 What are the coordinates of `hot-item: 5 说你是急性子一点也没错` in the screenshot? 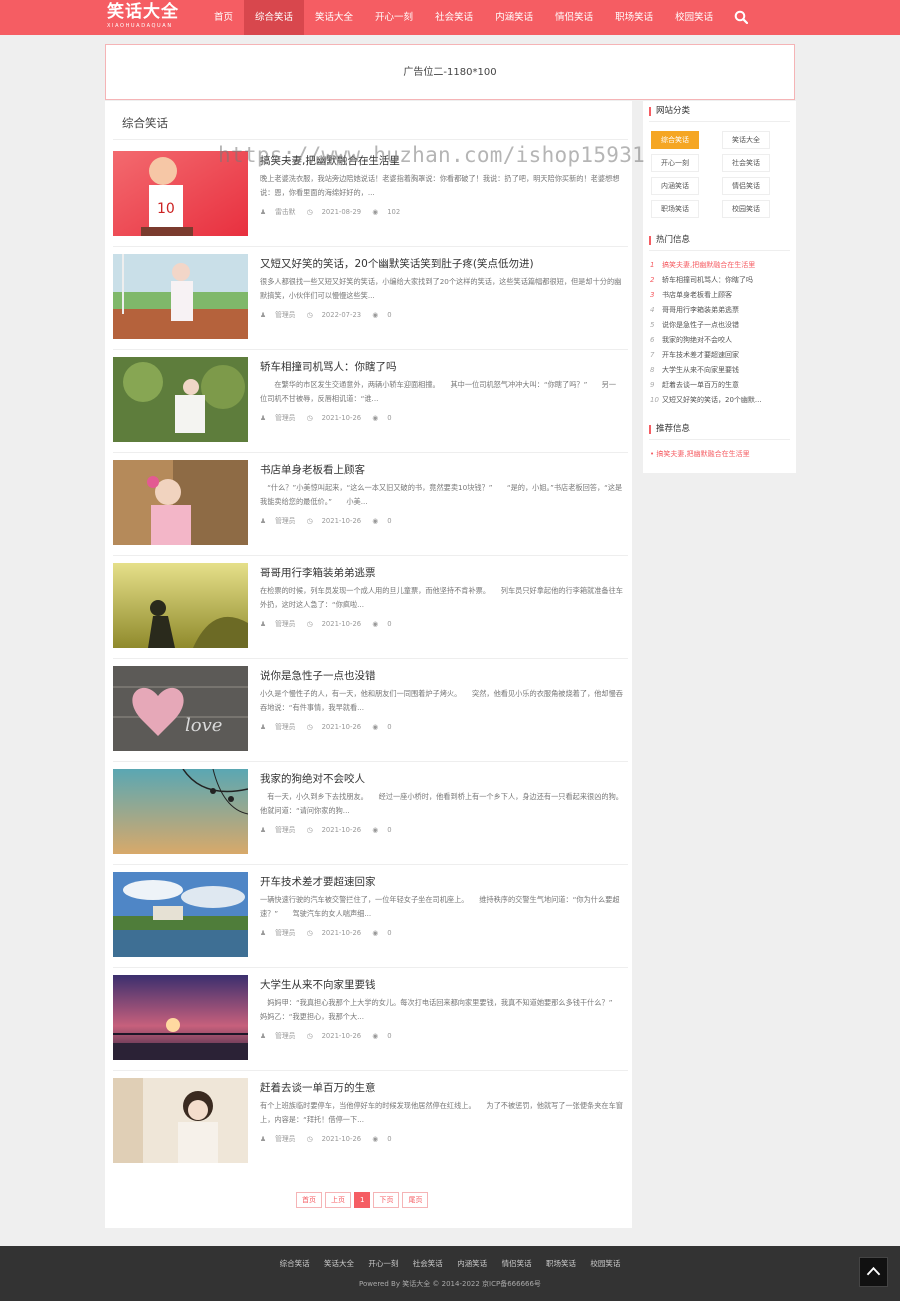 It's located at (720, 325).